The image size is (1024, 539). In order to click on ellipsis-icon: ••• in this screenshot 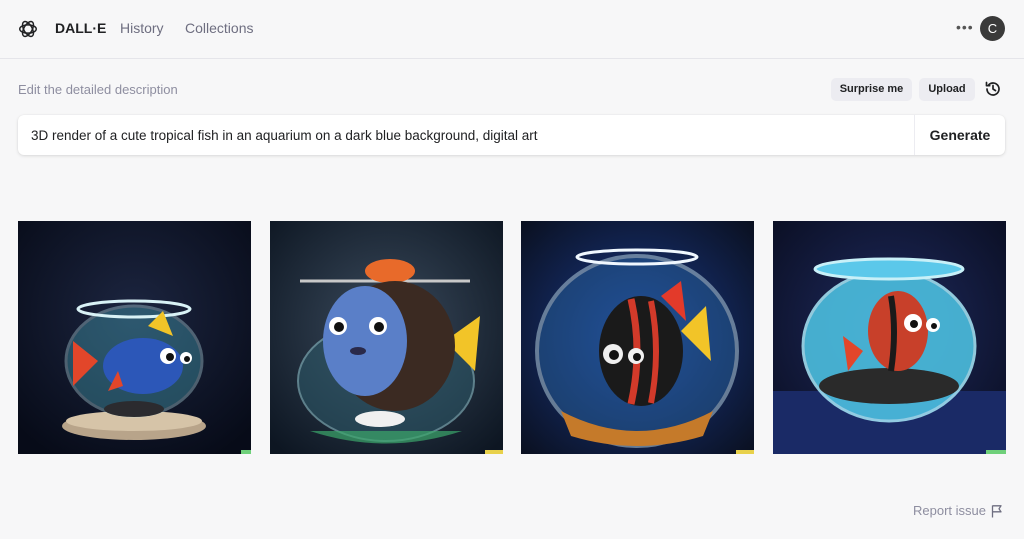, I will do `click(965, 27)`.